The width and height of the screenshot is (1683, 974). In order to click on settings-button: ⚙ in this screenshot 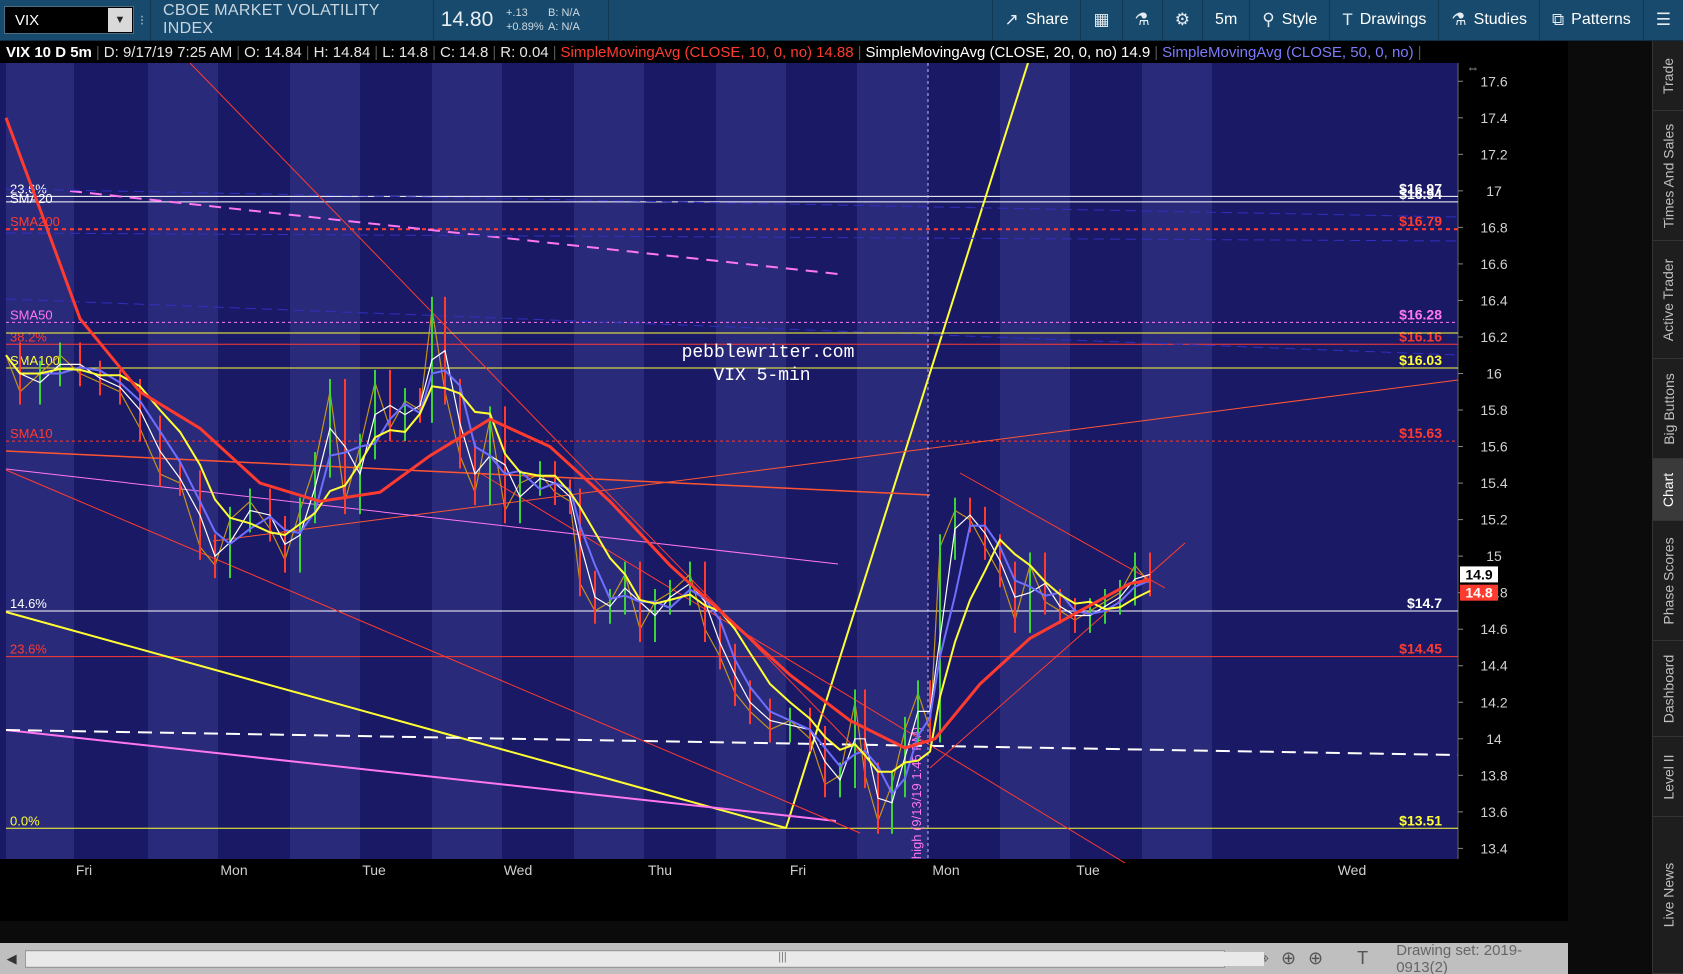, I will do `click(1182, 20)`.